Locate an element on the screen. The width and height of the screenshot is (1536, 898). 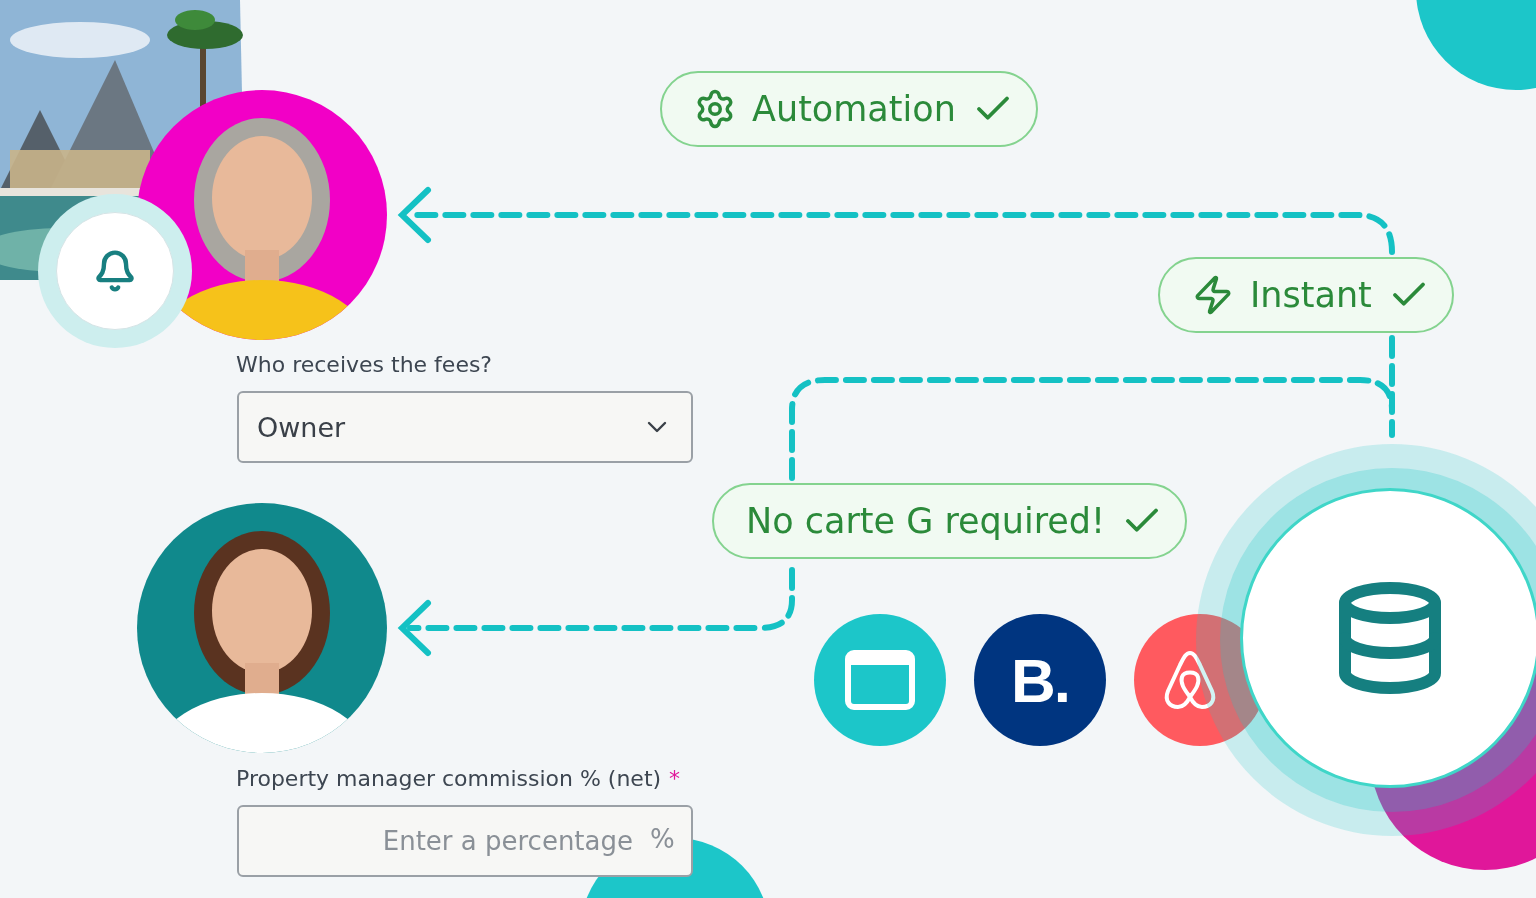
select-field: Owner is located at coordinates (465, 427).